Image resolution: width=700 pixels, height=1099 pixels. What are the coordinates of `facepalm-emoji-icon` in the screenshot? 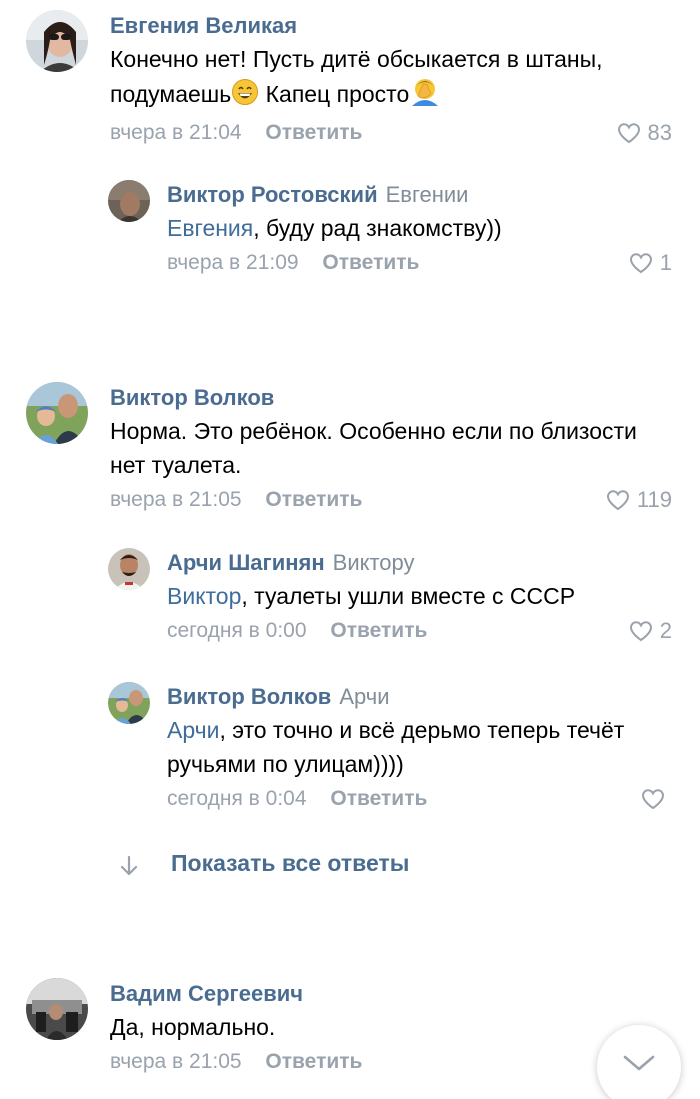 It's located at (425, 95).